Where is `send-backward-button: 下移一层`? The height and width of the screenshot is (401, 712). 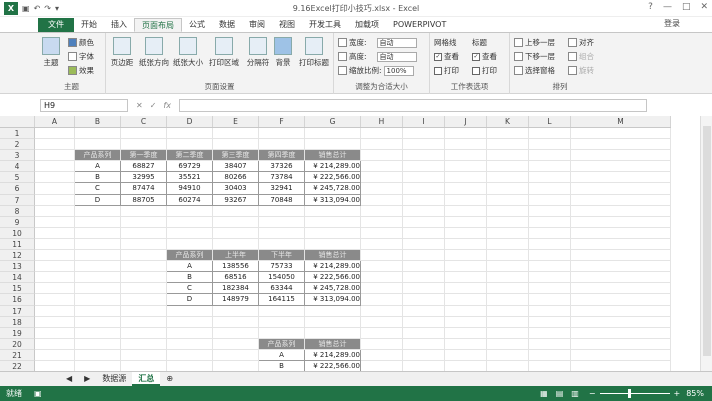
send-backward-button: 下移一层 is located at coordinates (534, 56).